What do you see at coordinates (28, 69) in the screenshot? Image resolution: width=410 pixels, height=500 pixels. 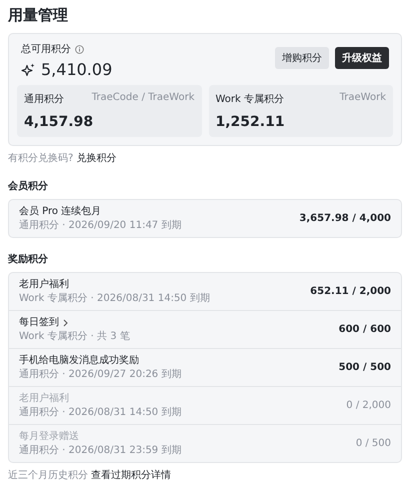 I see `sparkle-icon` at bounding box center [28, 69].